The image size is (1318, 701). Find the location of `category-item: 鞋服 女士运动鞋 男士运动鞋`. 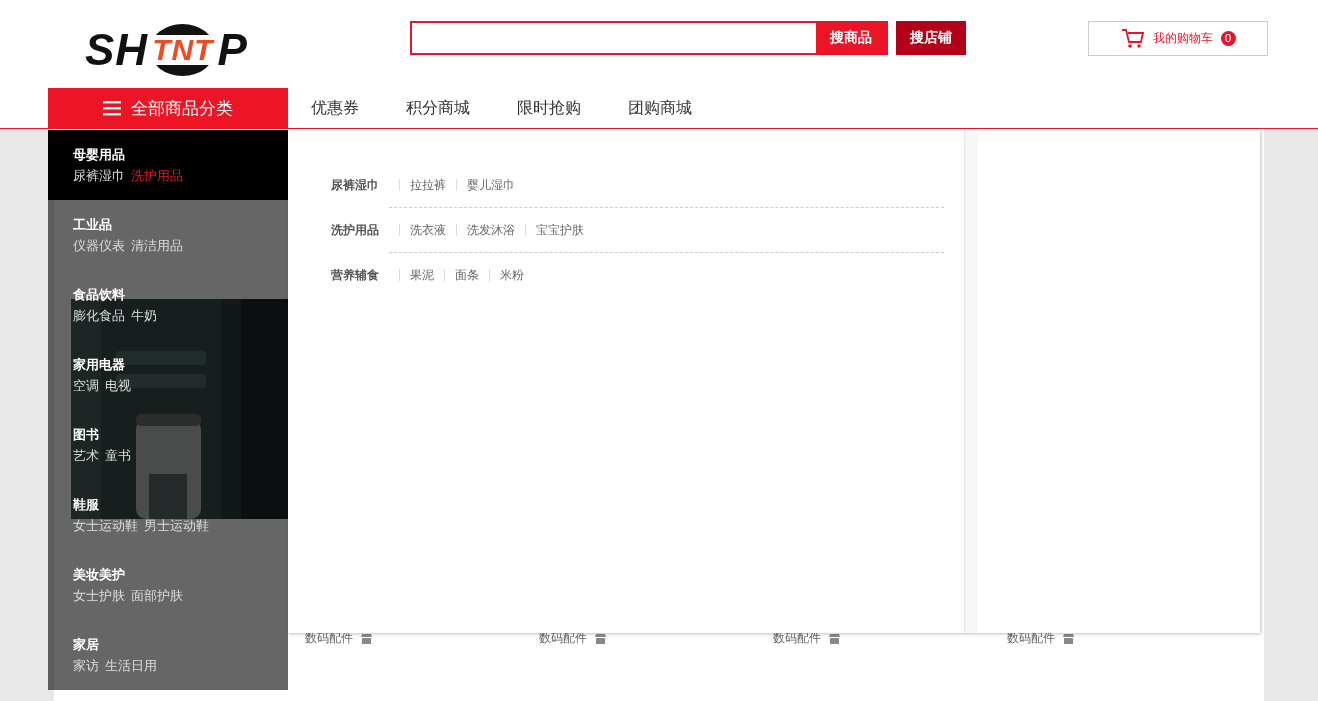

category-item: 鞋服 女士运动鞋 男士运动鞋 is located at coordinates (168, 515).